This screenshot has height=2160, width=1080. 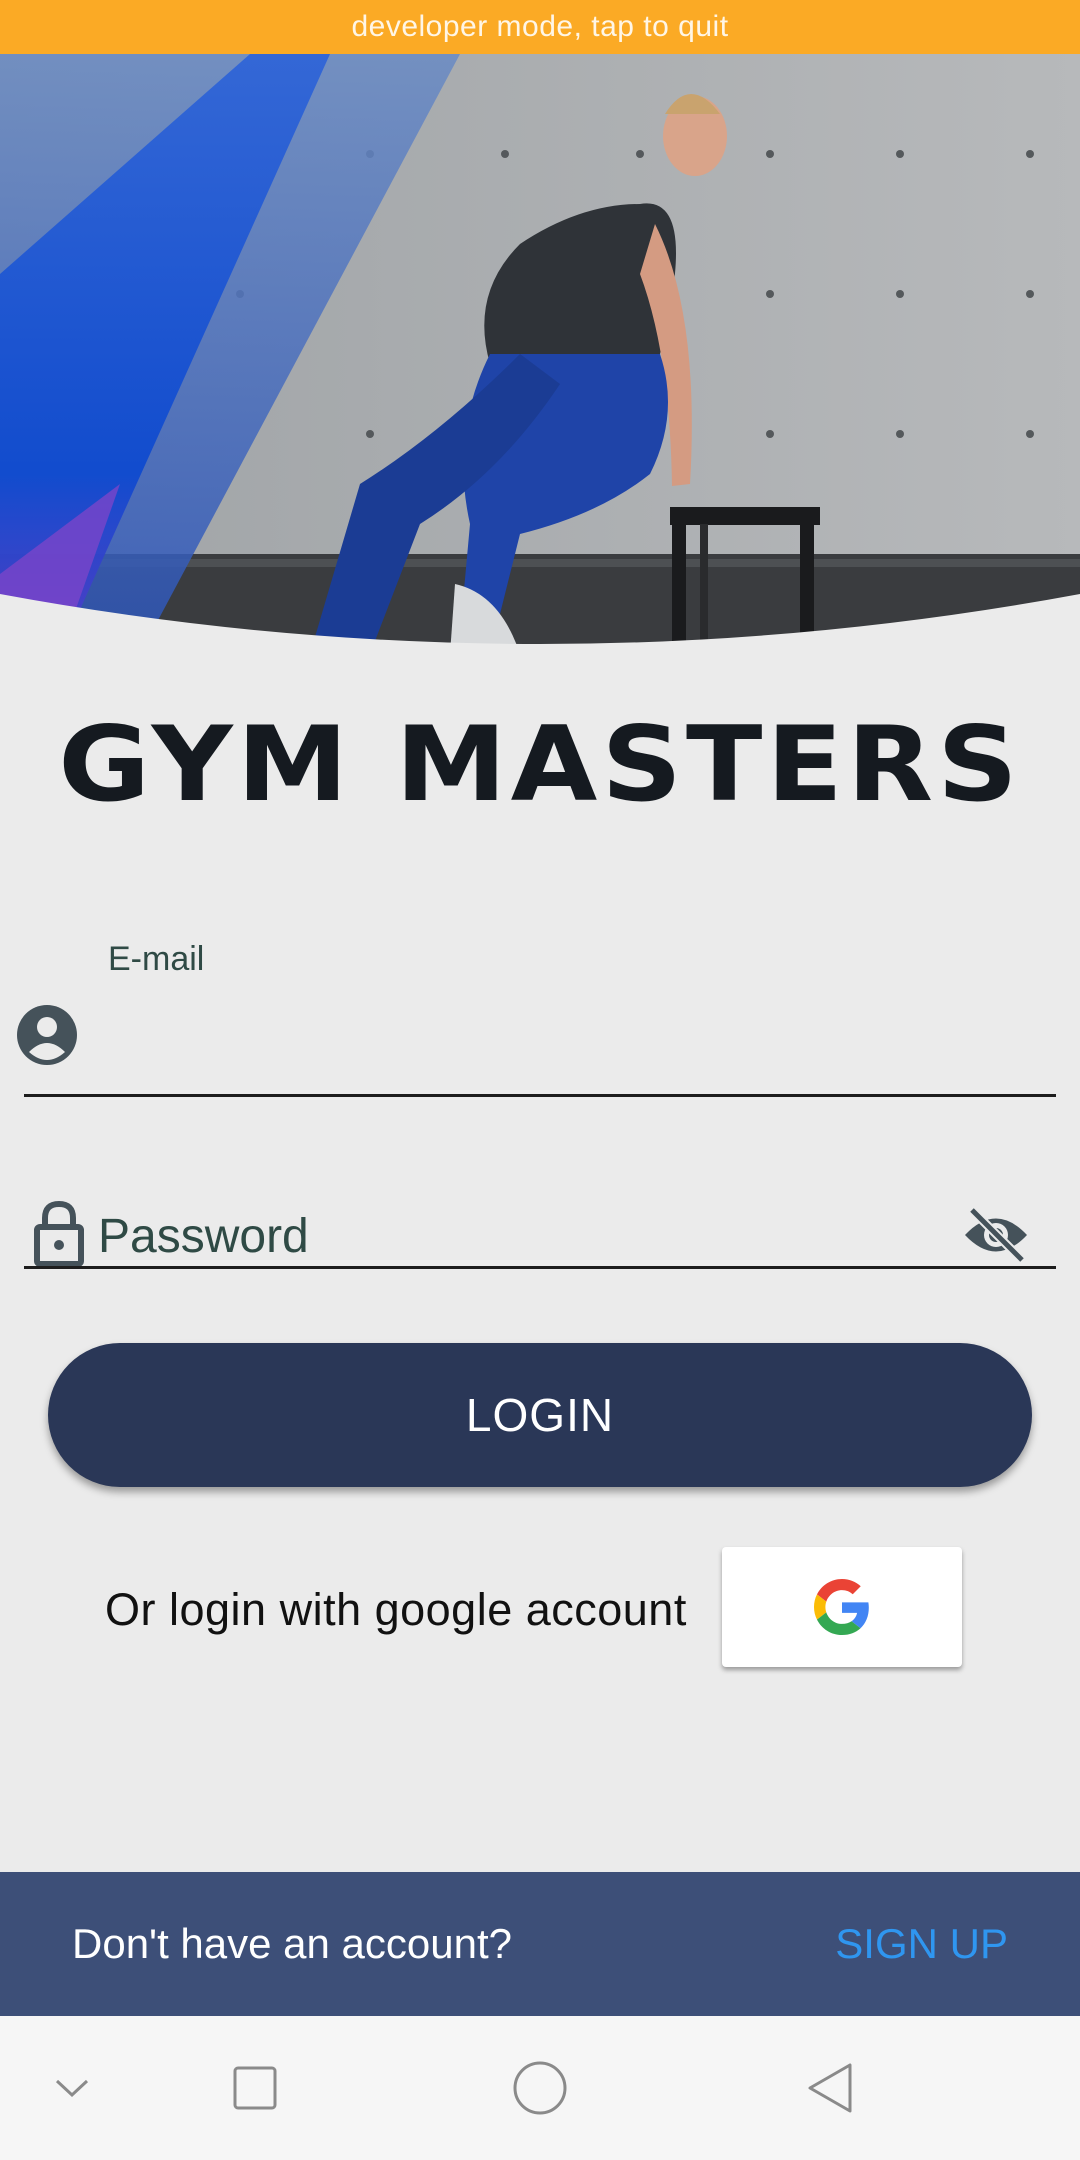 I want to click on login-button: LOGIN, so click(x=540, y=1415).